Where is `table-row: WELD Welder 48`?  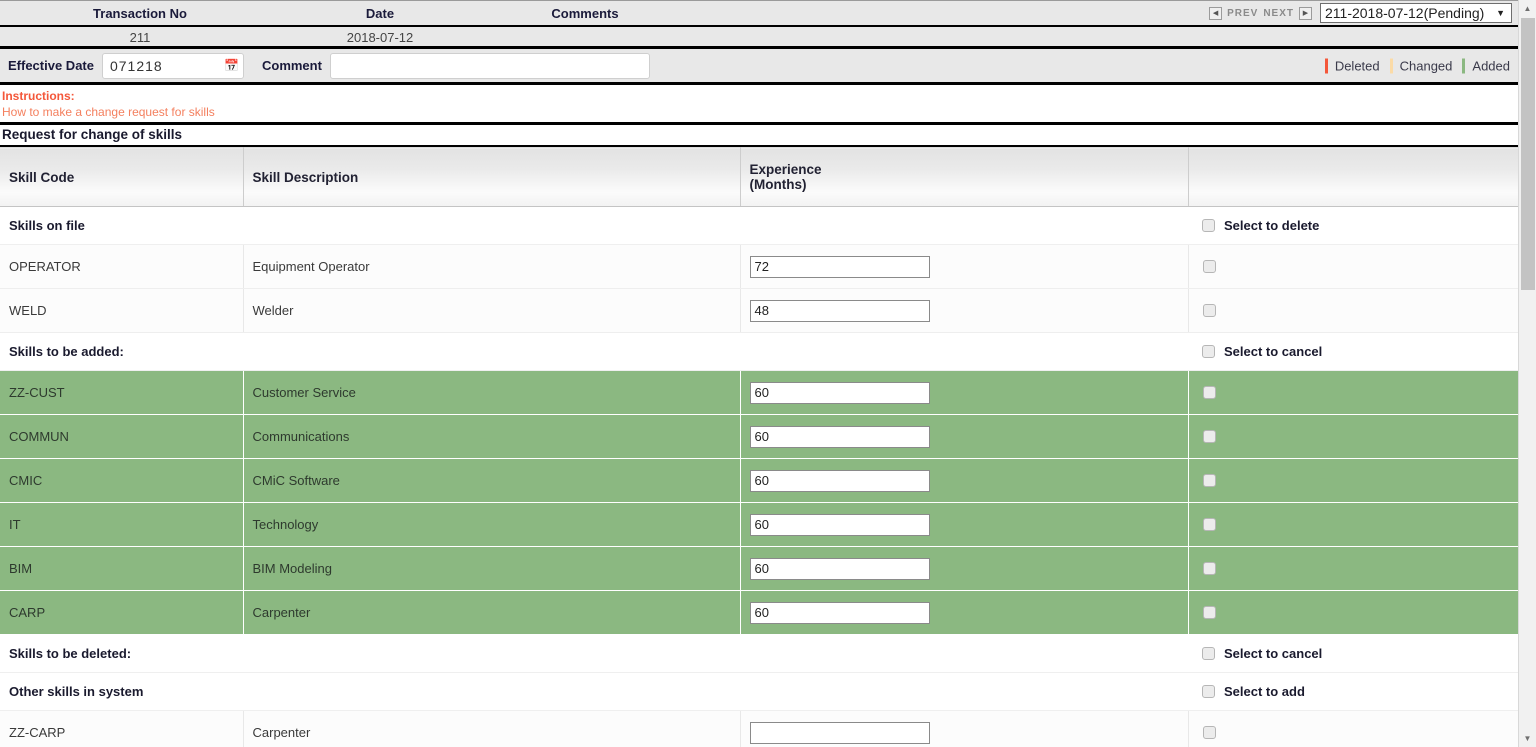
table-row: WELD Welder 48 is located at coordinates (759, 310).